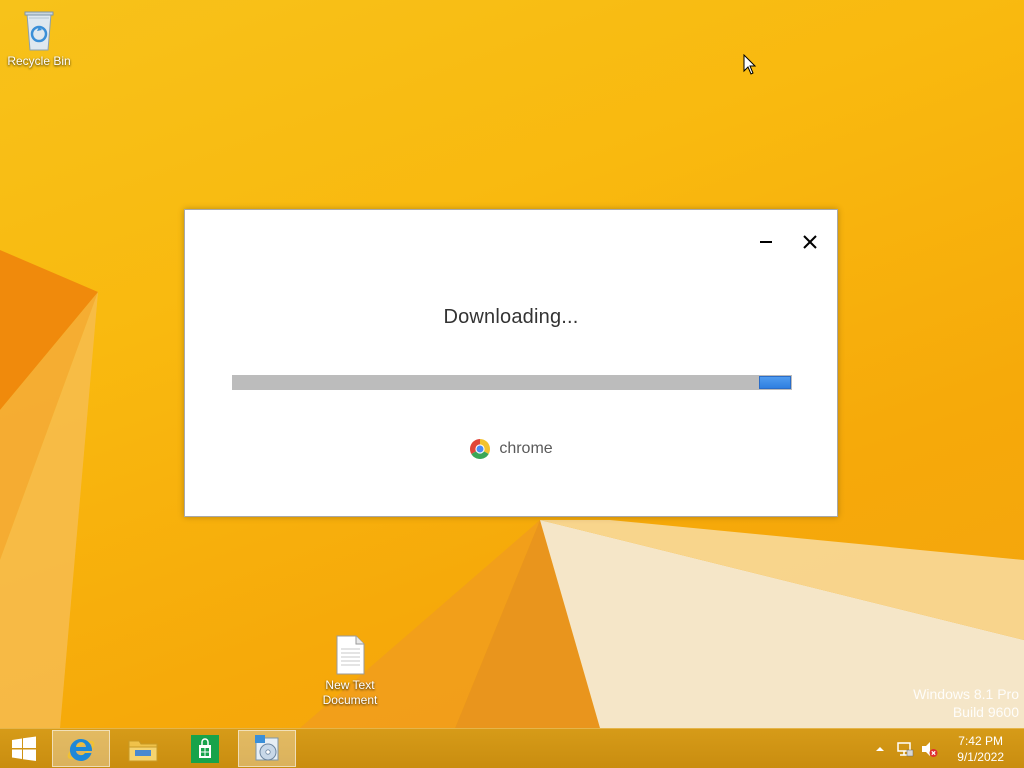  I want to click on close-button, so click(810, 242).